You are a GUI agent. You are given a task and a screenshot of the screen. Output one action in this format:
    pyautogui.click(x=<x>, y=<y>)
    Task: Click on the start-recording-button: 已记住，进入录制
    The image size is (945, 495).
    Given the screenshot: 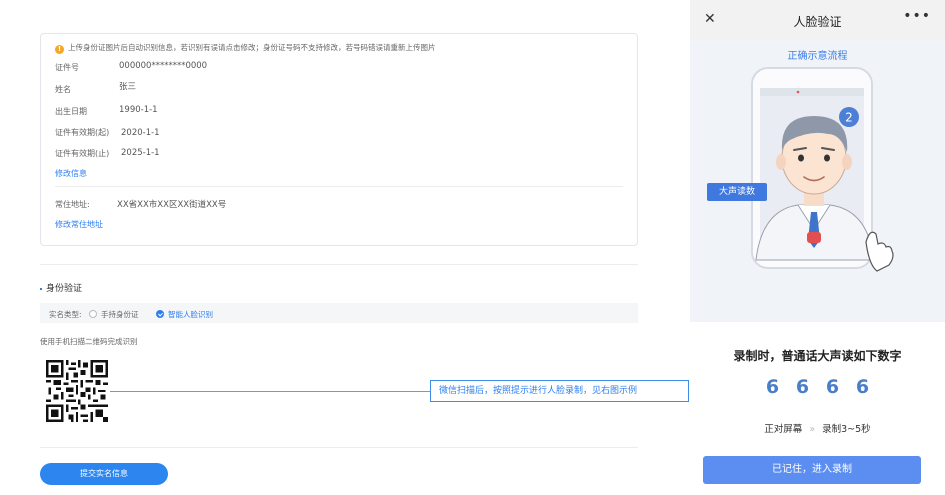 What is the action you would take?
    pyautogui.click(x=812, y=470)
    